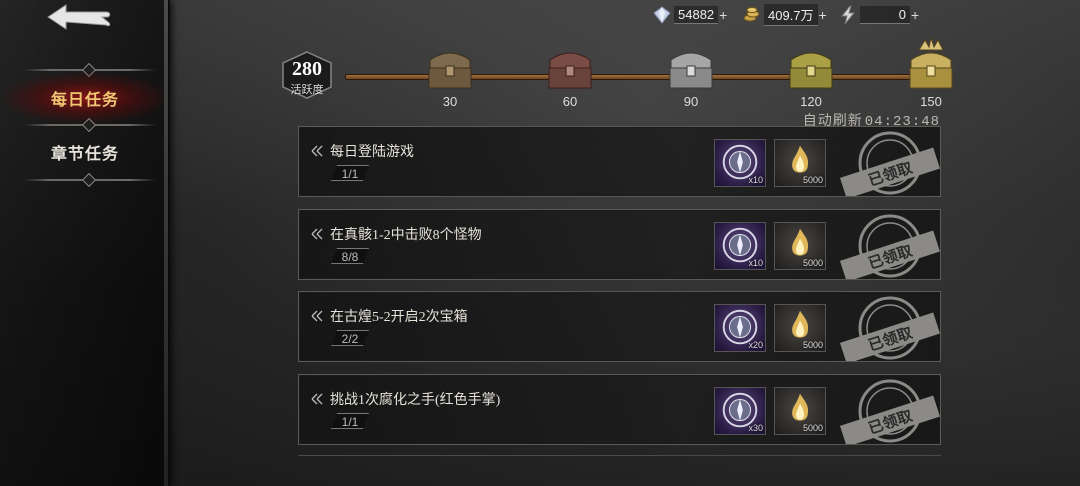  Describe the element at coordinates (619, 409) in the screenshot. I see `task-row: 挑战1次腐化之手(红色手掌) 1/1 x30 5000 已领取` at that location.